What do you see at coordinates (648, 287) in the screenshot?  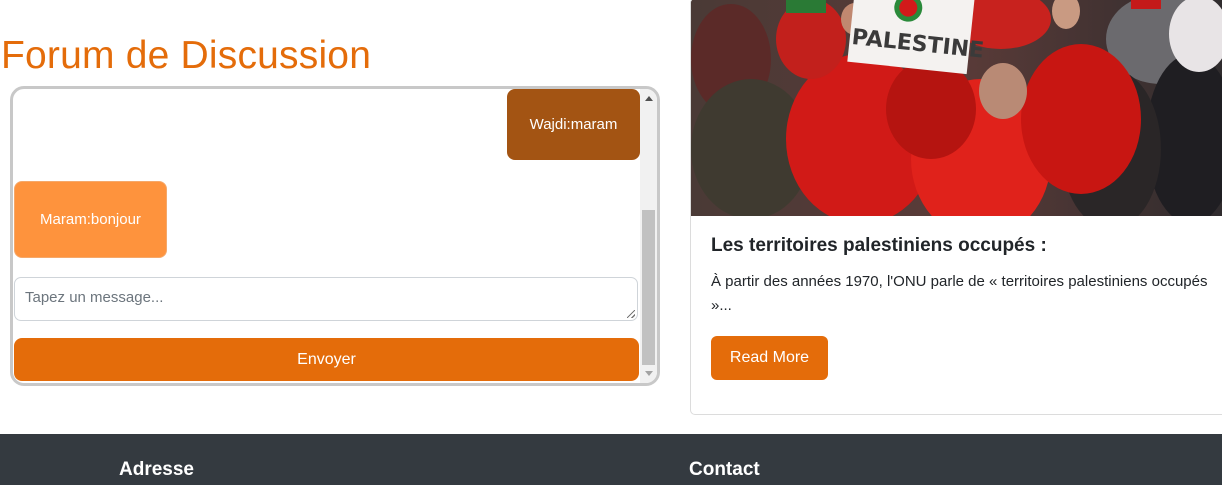 I see `scroll-thumb` at bounding box center [648, 287].